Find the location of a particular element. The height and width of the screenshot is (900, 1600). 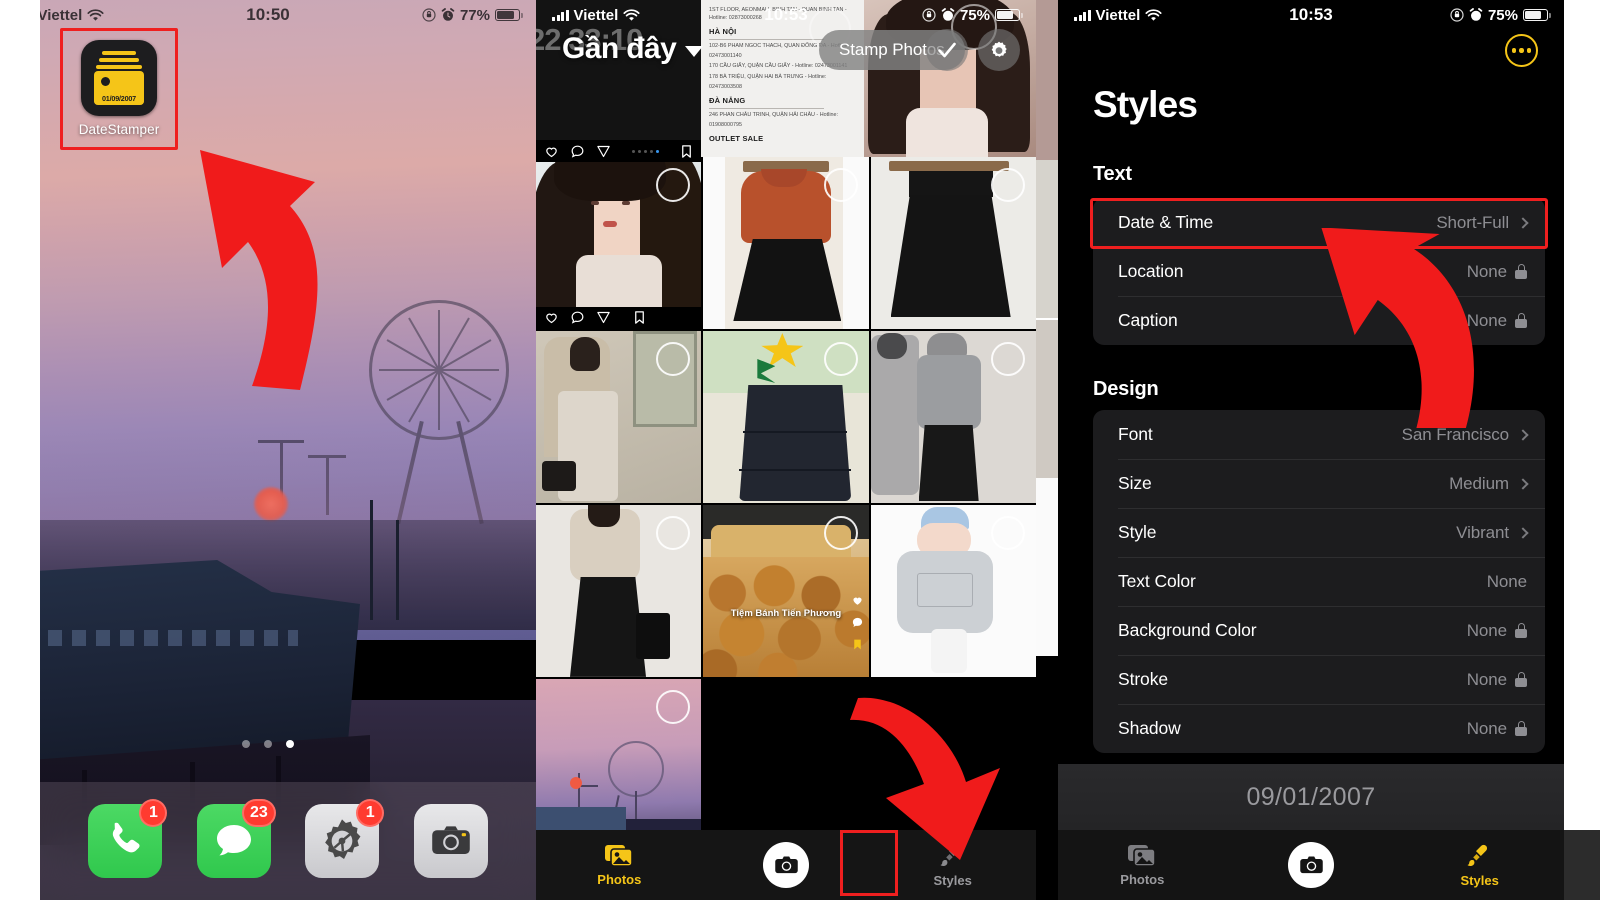

row-stroke: Stroke None is located at coordinates (1319, 679).